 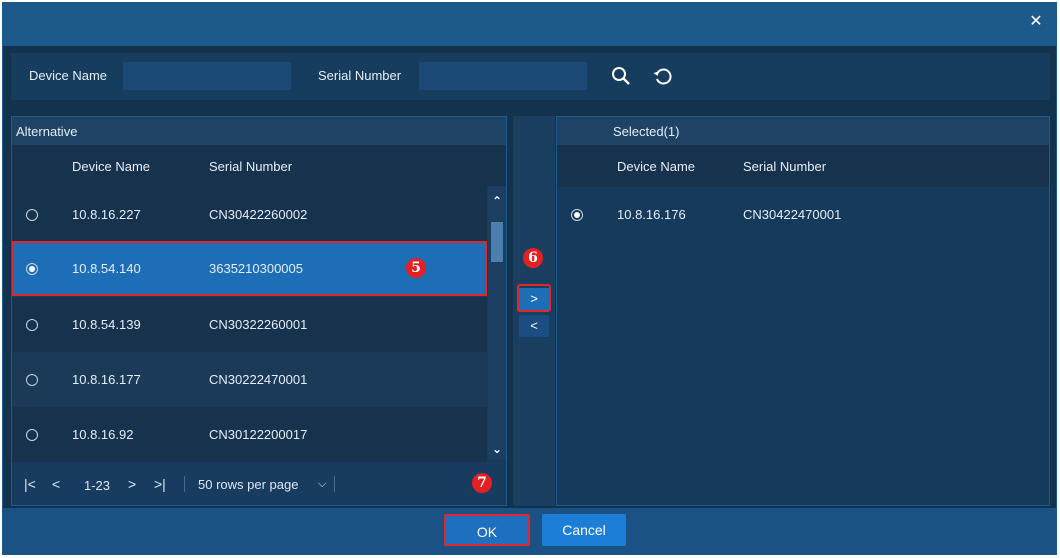 I want to click on device-name-cell: 10.8.16.92, so click(x=103, y=434).